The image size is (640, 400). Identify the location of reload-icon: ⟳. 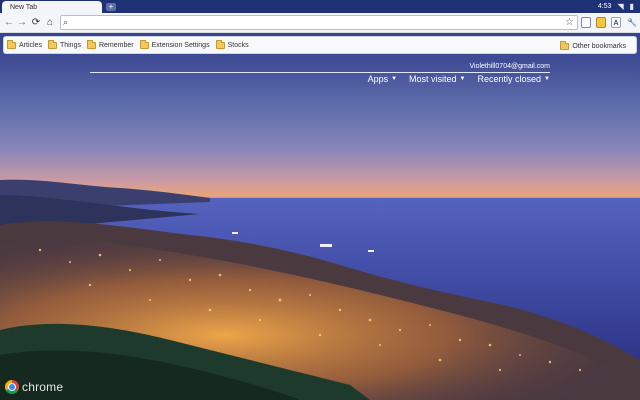
(36, 22).